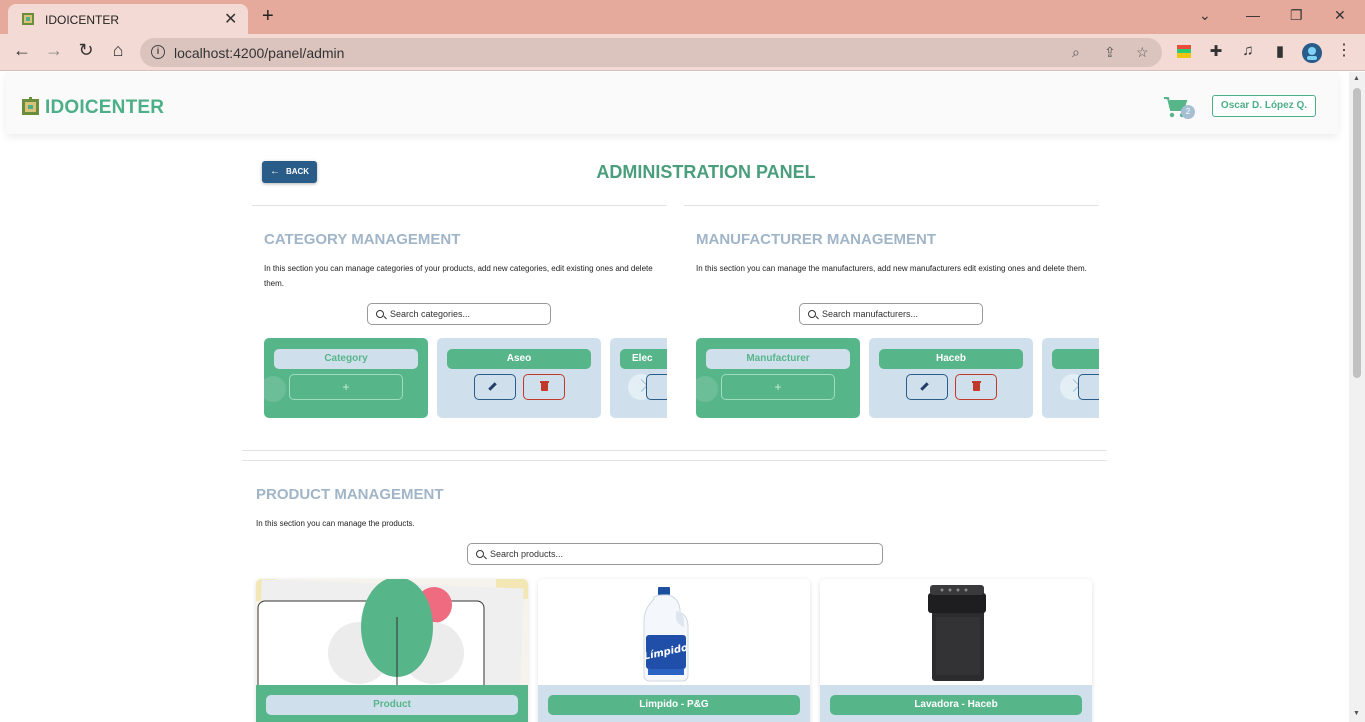  What do you see at coordinates (1356, 713) in the screenshot?
I see `scroll-down-icon: ▼` at bounding box center [1356, 713].